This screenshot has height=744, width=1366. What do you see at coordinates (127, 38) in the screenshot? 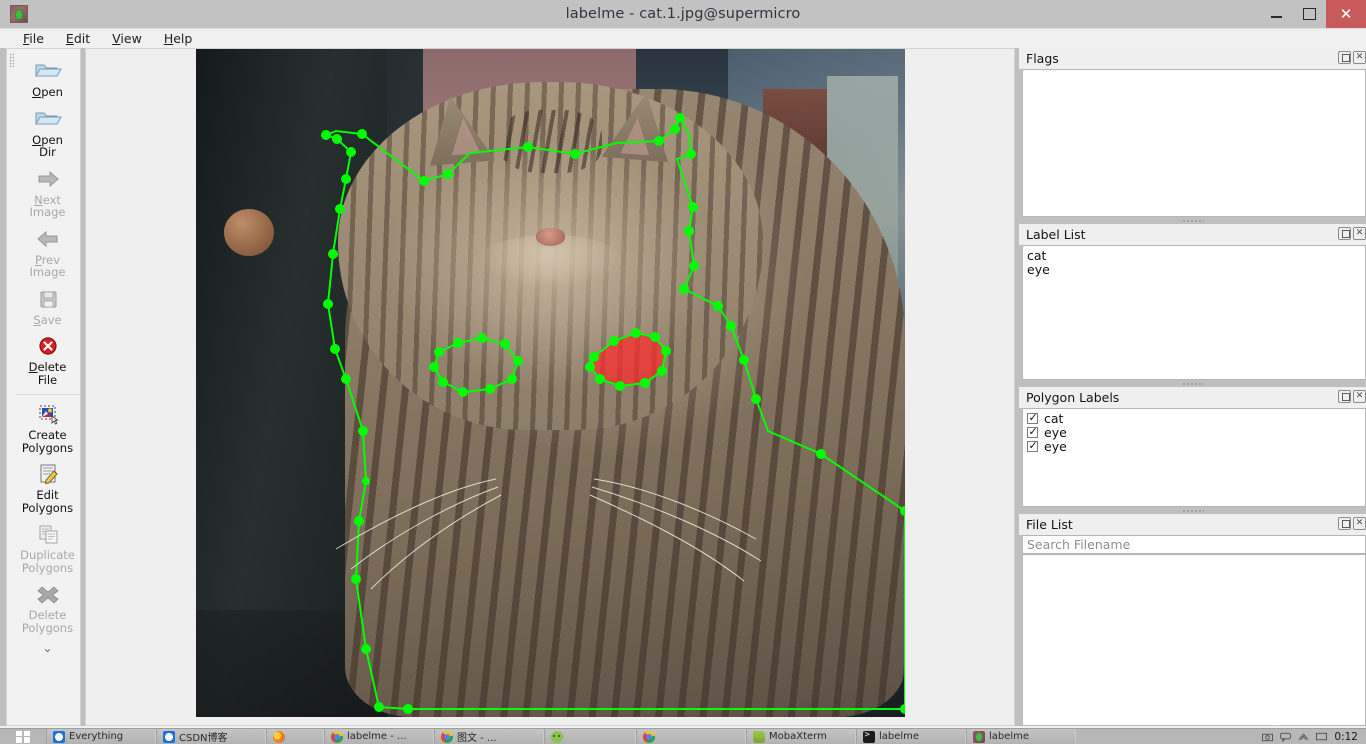
I see `menu-view: View` at bounding box center [127, 38].